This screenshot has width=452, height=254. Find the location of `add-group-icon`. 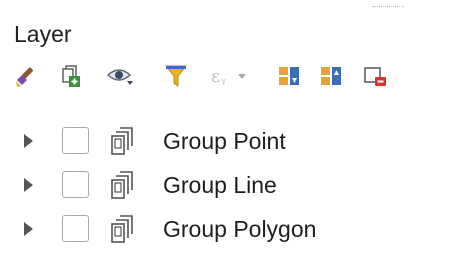

add-group-icon is located at coordinates (70, 76).